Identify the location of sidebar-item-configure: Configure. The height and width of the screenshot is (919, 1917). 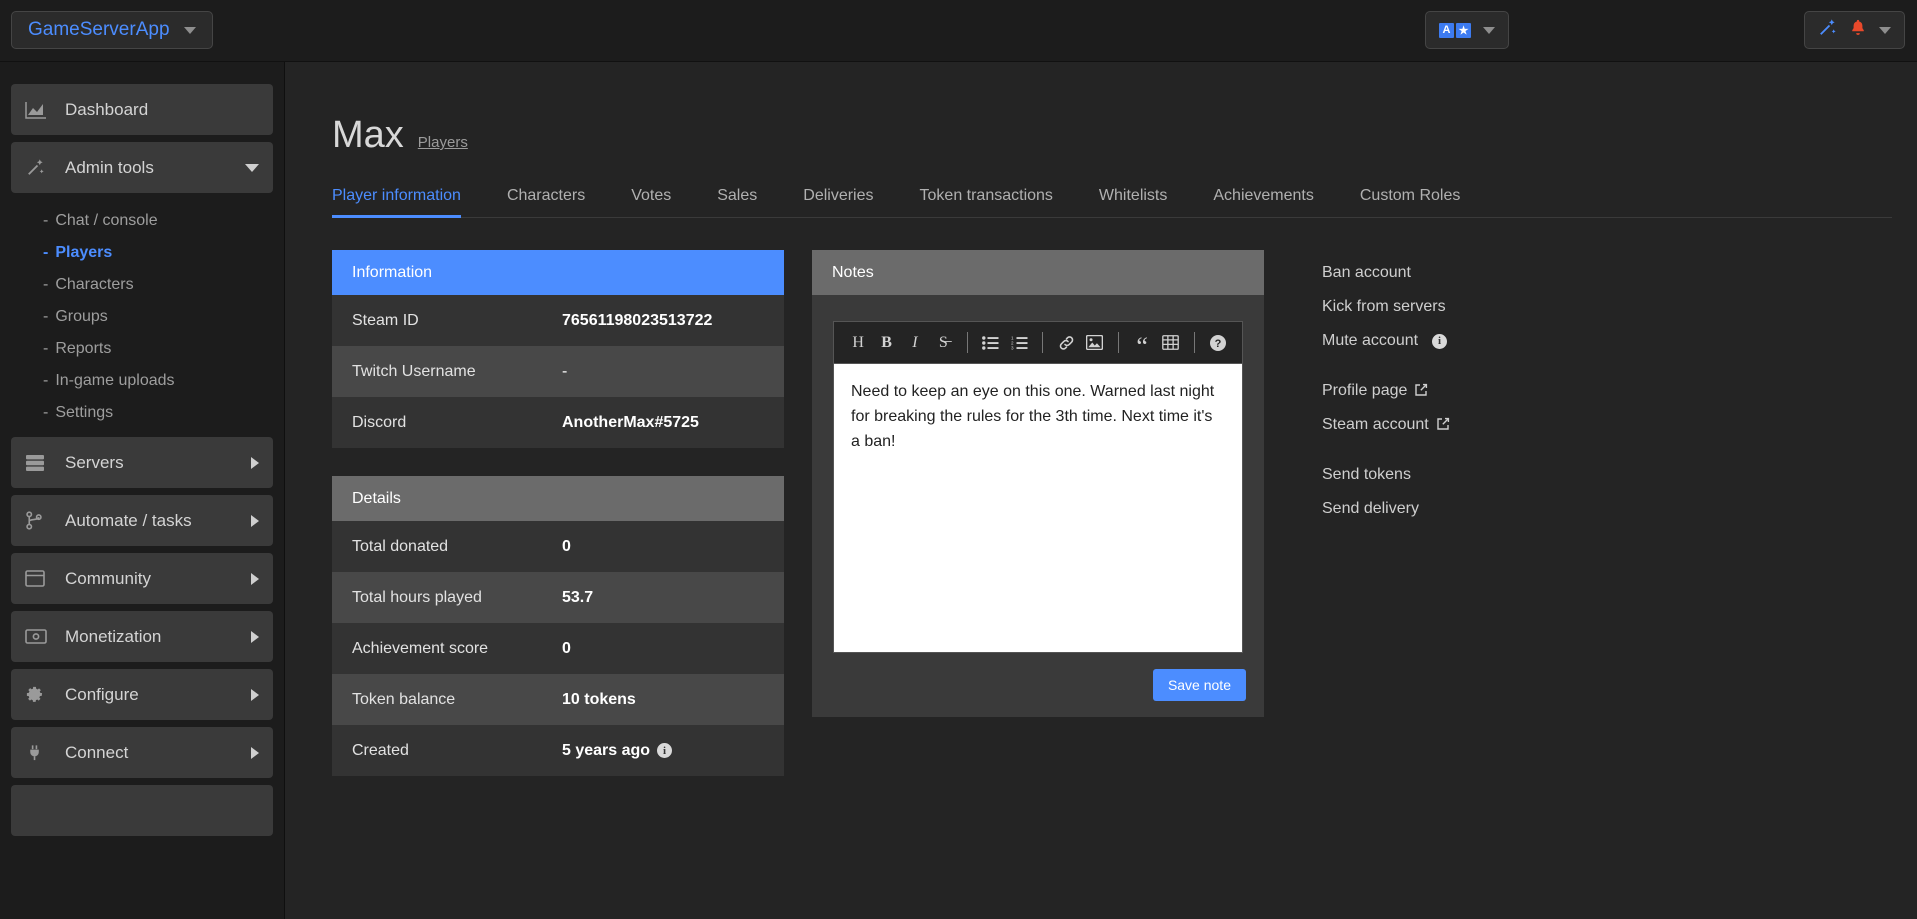
(142, 694).